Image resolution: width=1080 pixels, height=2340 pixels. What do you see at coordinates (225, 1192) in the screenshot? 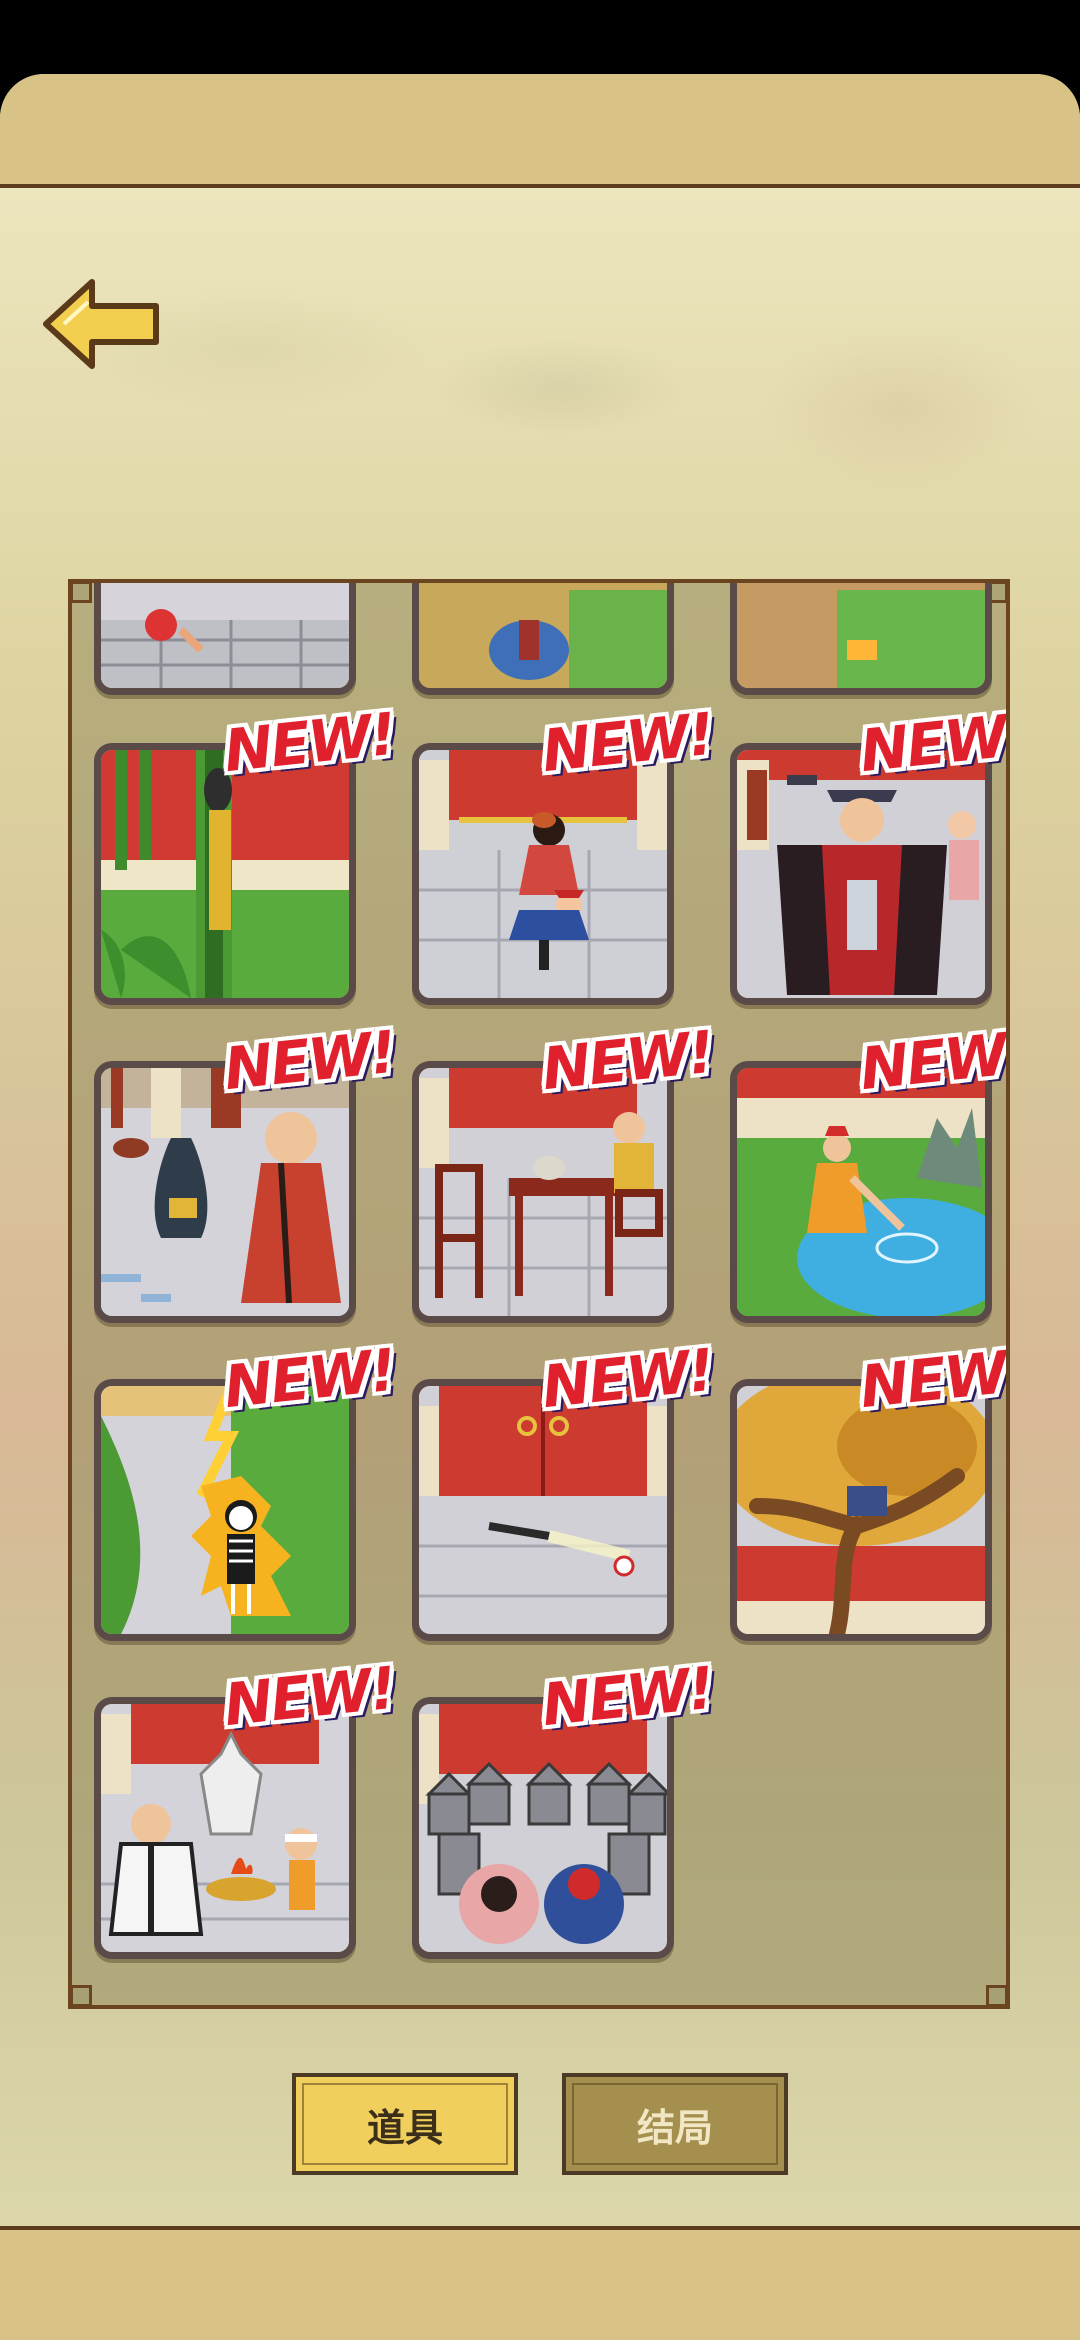
I see `ending-card-broken-vase` at bounding box center [225, 1192].